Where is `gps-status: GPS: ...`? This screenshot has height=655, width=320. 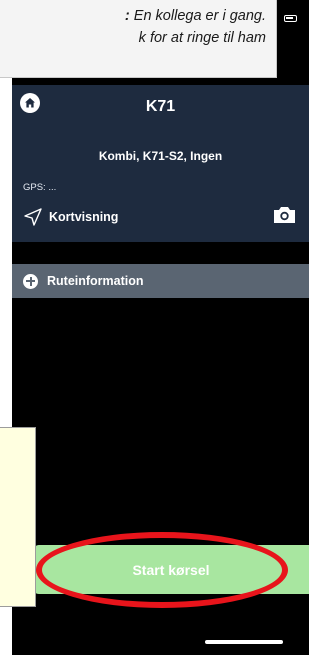 gps-status: GPS: ... is located at coordinates (40, 187).